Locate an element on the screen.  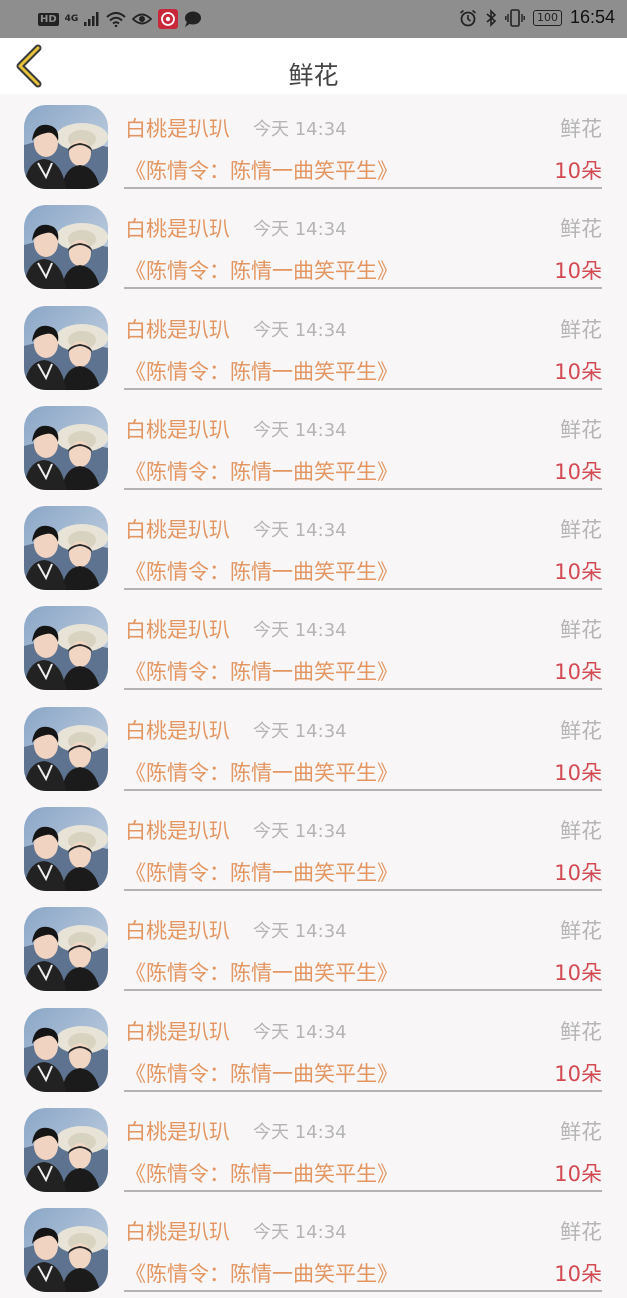
status-bar: HD 4G 100 16:54 is located at coordinates (313, 19).